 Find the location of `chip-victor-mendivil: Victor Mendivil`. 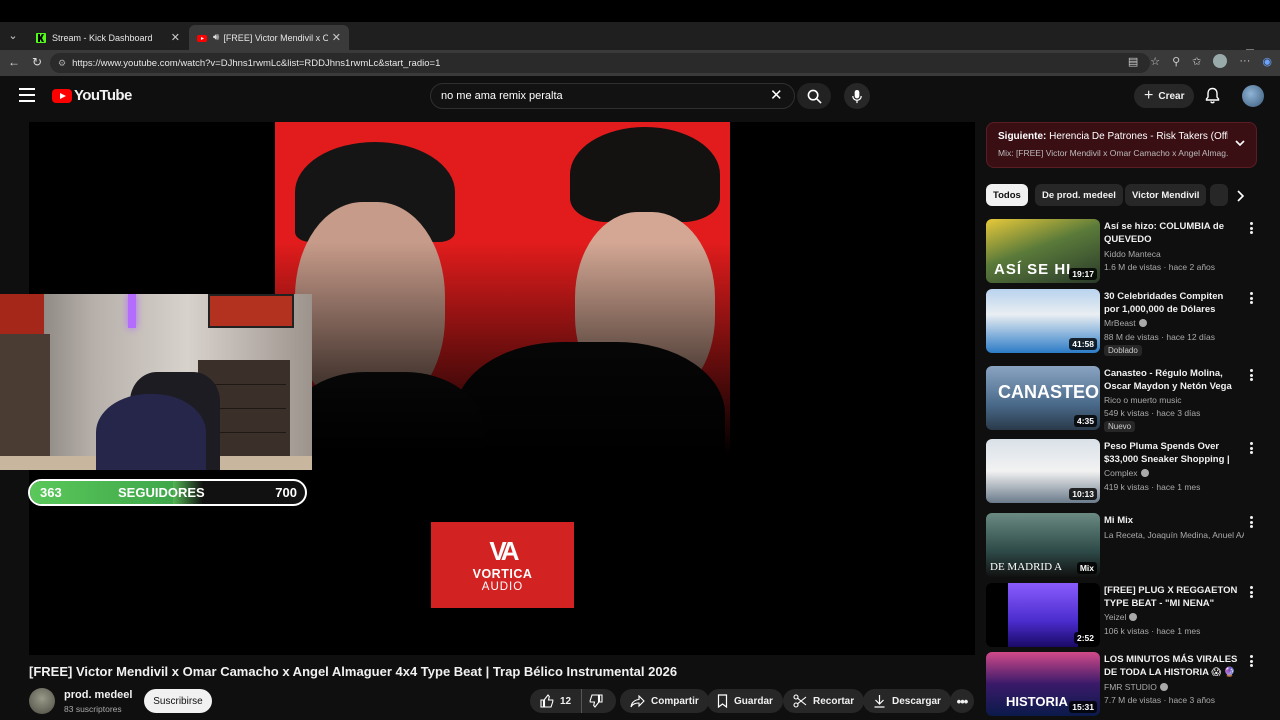

chip-victor-mendivil: Victor Mendivil is located at coordinates (1166, 195).